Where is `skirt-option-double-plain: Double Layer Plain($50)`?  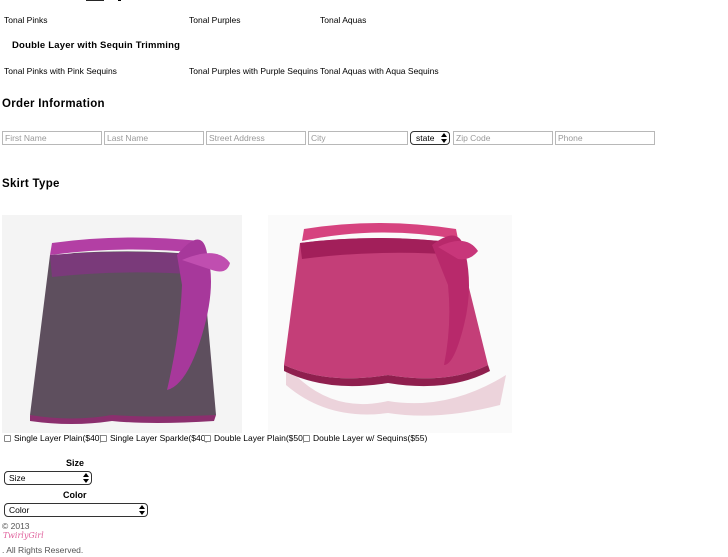 skirt-option-double-plain: Double Layer Plain($50) is located at coordinates (255, 438).